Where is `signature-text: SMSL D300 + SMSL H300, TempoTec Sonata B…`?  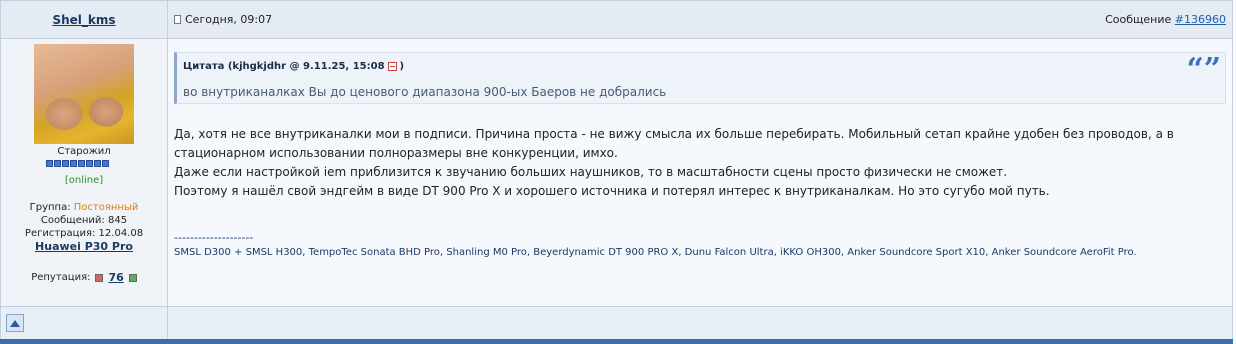 signature-text: SMSL D300 + SMSL H300, TempoTec Sonata B… is located at coordinates (655, 252).